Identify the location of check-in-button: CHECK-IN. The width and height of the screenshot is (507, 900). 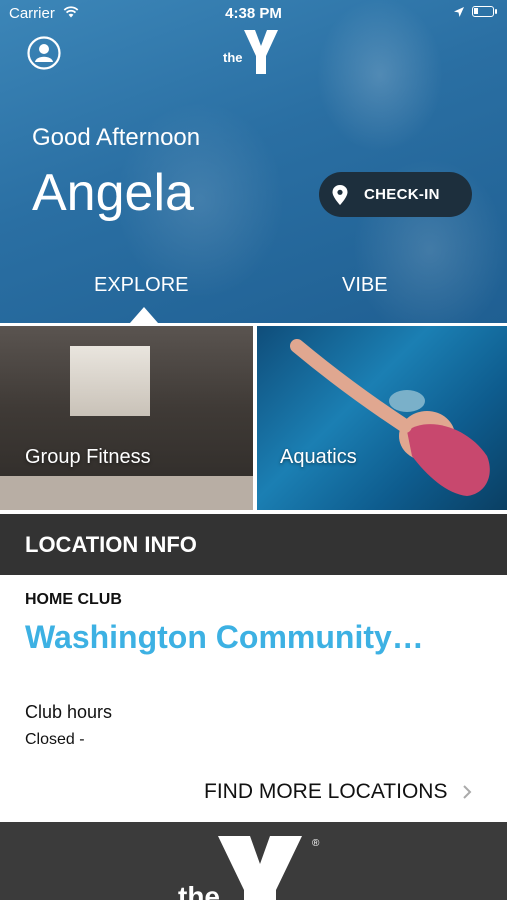
(395, 194).